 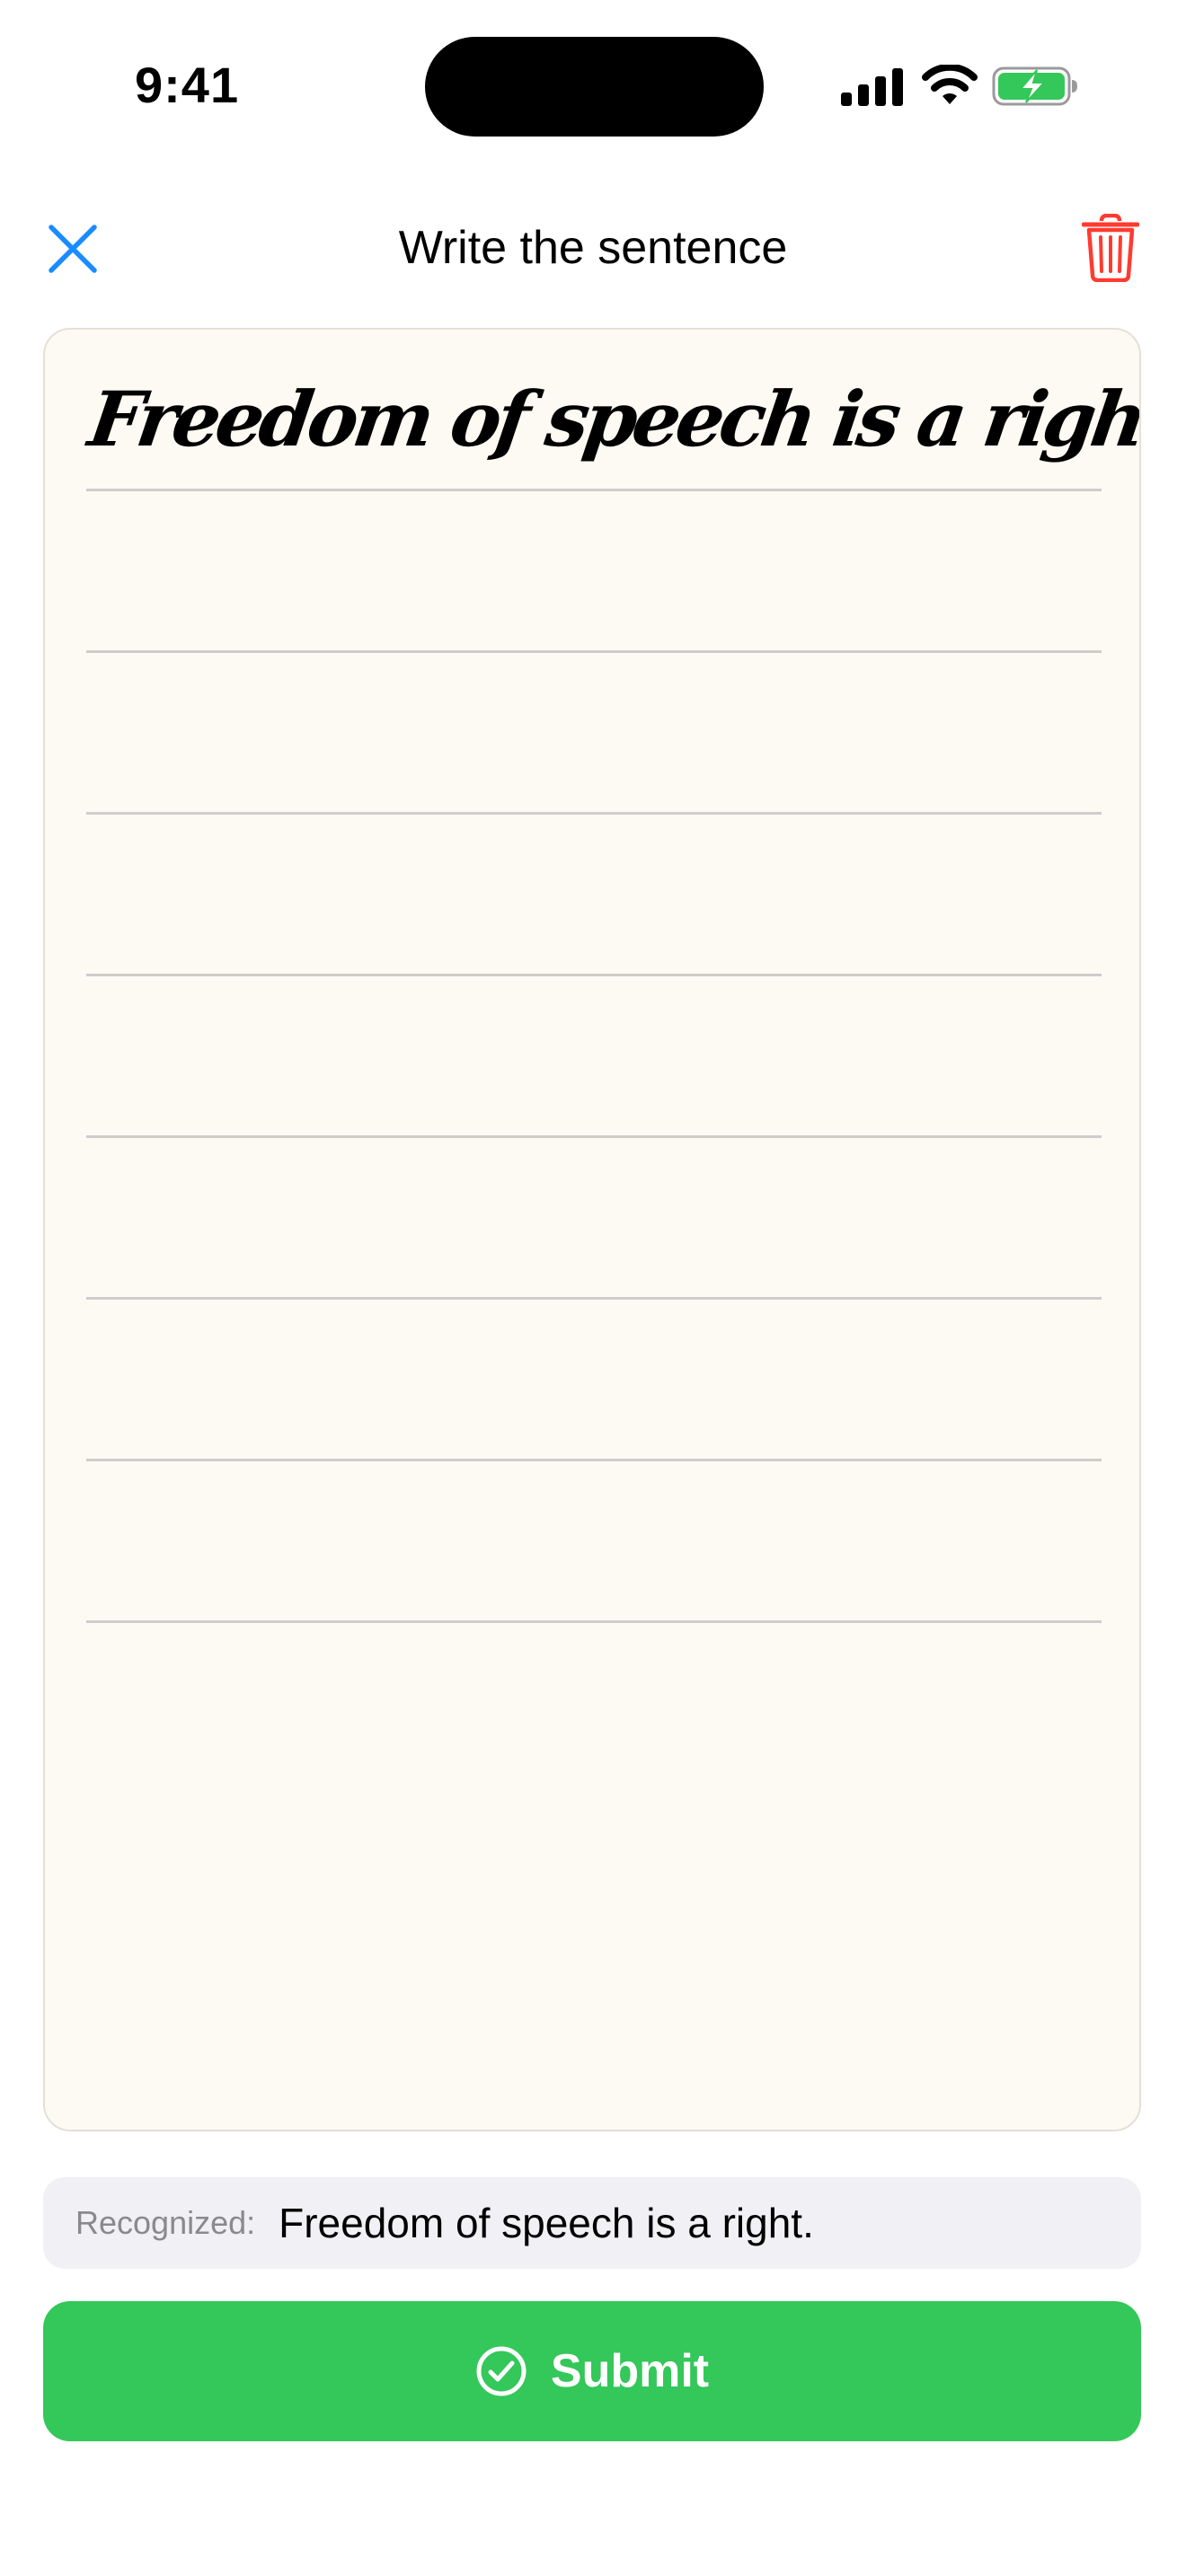 I want to click on submit-button: Submit, so click(x=592, y=2371).